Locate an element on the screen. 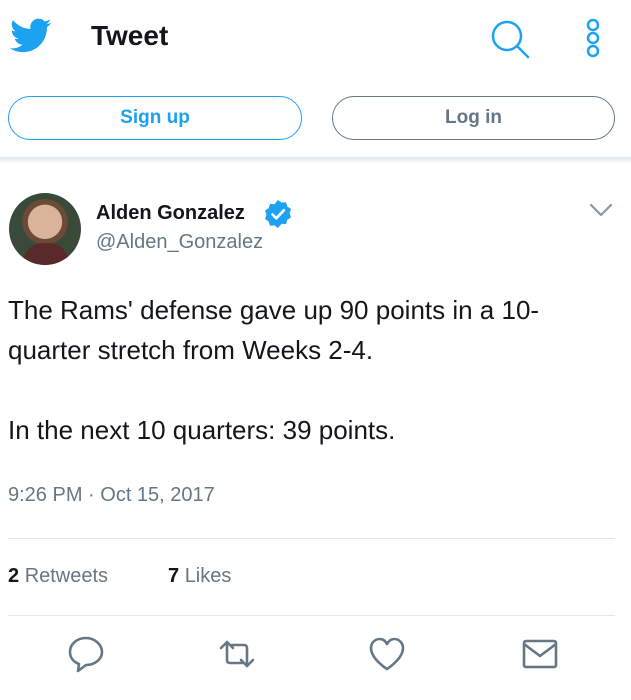 The height and width of the screenshot is (700, 631). message-icon is located at coordinates (540, 654).